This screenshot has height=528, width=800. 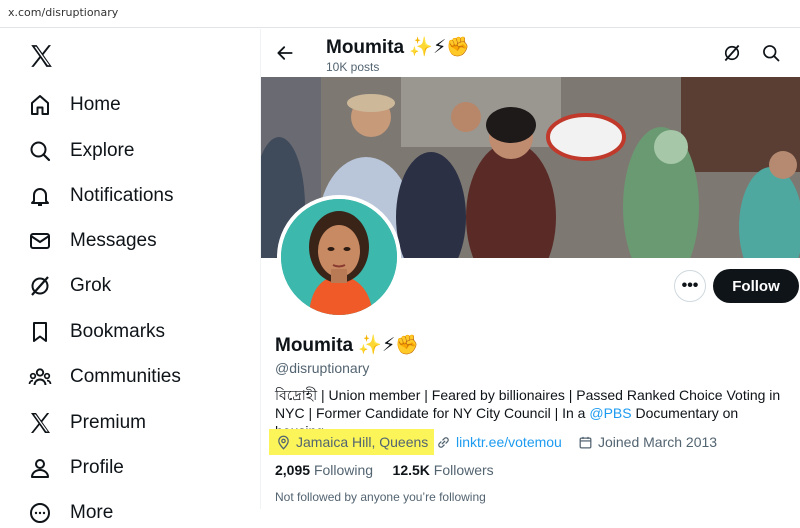 What do you see at coordinates (400, 14) in the screenshot?
I see `address-bar: x.com/disruptionary` at bounding box center [400, 14].